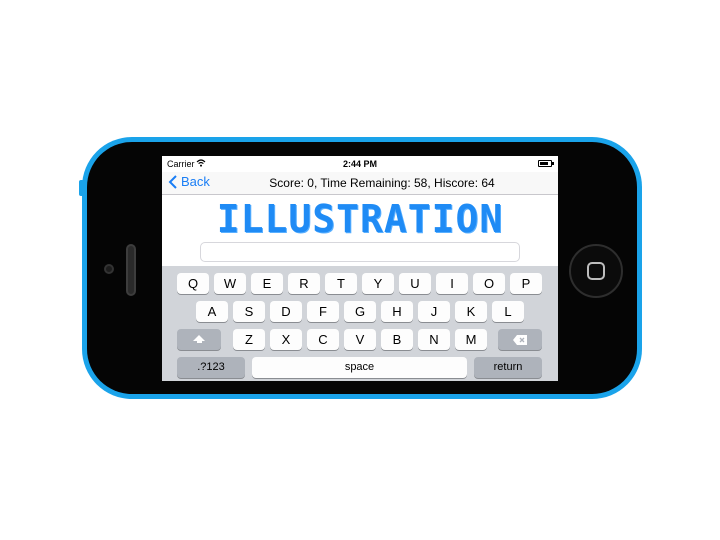  I want to click on numbers-key: .?123, so click(211, 367).